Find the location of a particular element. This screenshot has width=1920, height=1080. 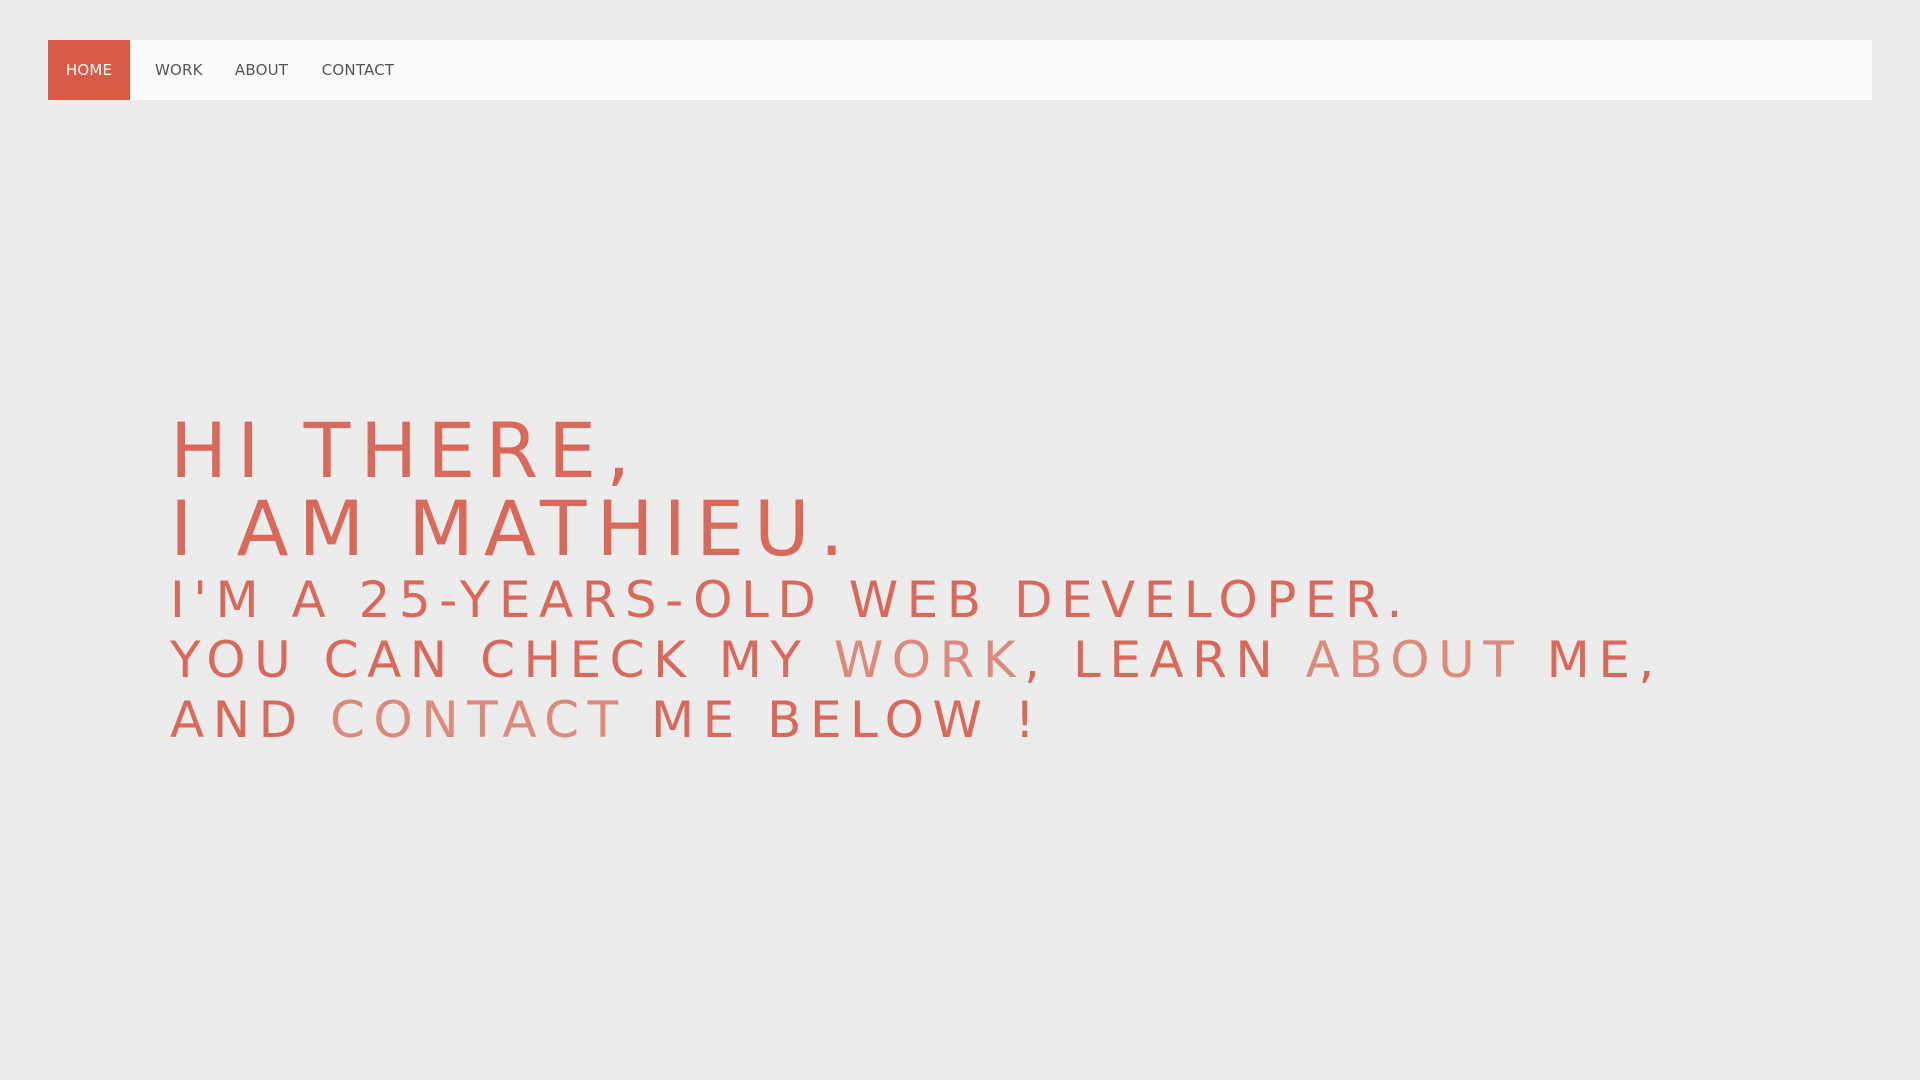

nav-work-link: WORK is located at coordinates (172, 70).